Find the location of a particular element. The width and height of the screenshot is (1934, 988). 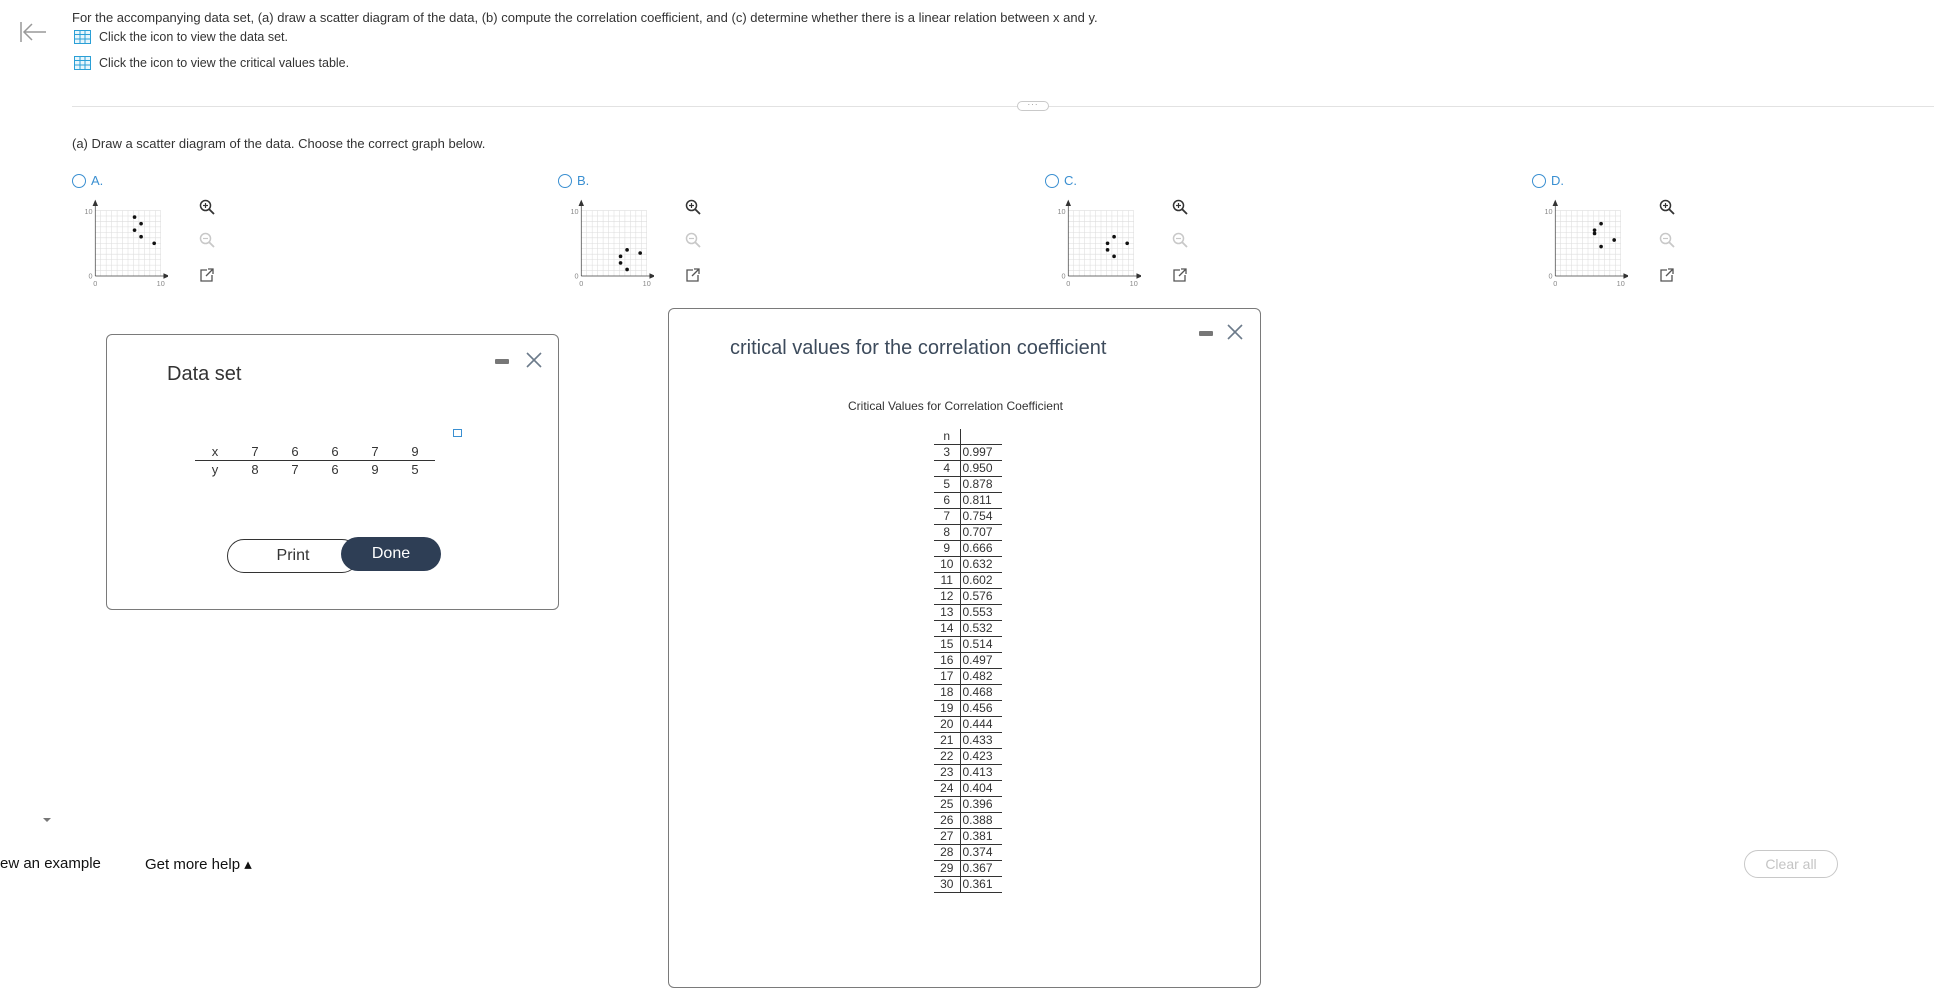

caret-down-icon is located at coordinates (47, 820).